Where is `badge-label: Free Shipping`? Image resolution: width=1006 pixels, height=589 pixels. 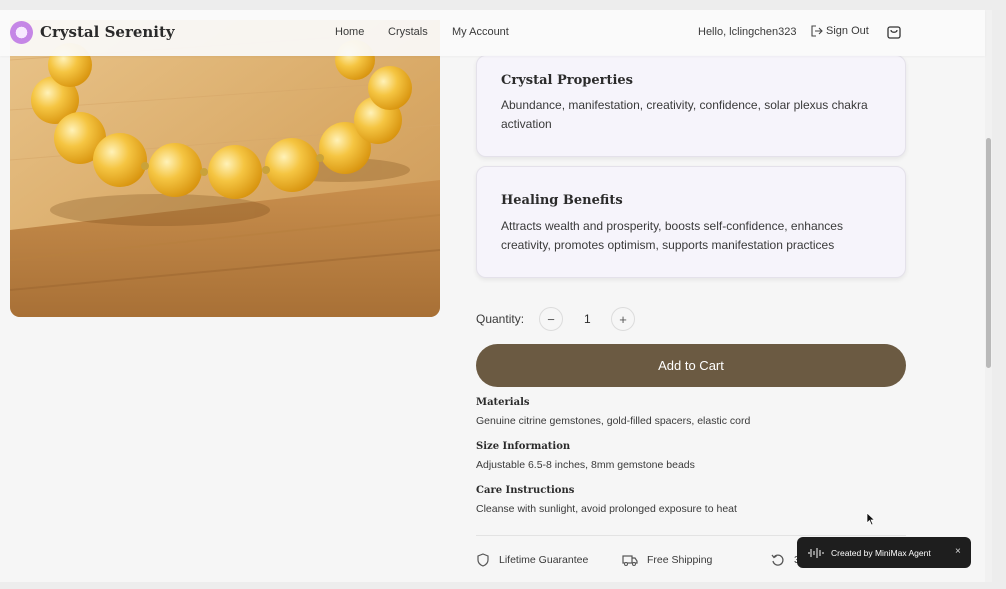
badge-label: Free Shipping is located at coordinates (680, 560).